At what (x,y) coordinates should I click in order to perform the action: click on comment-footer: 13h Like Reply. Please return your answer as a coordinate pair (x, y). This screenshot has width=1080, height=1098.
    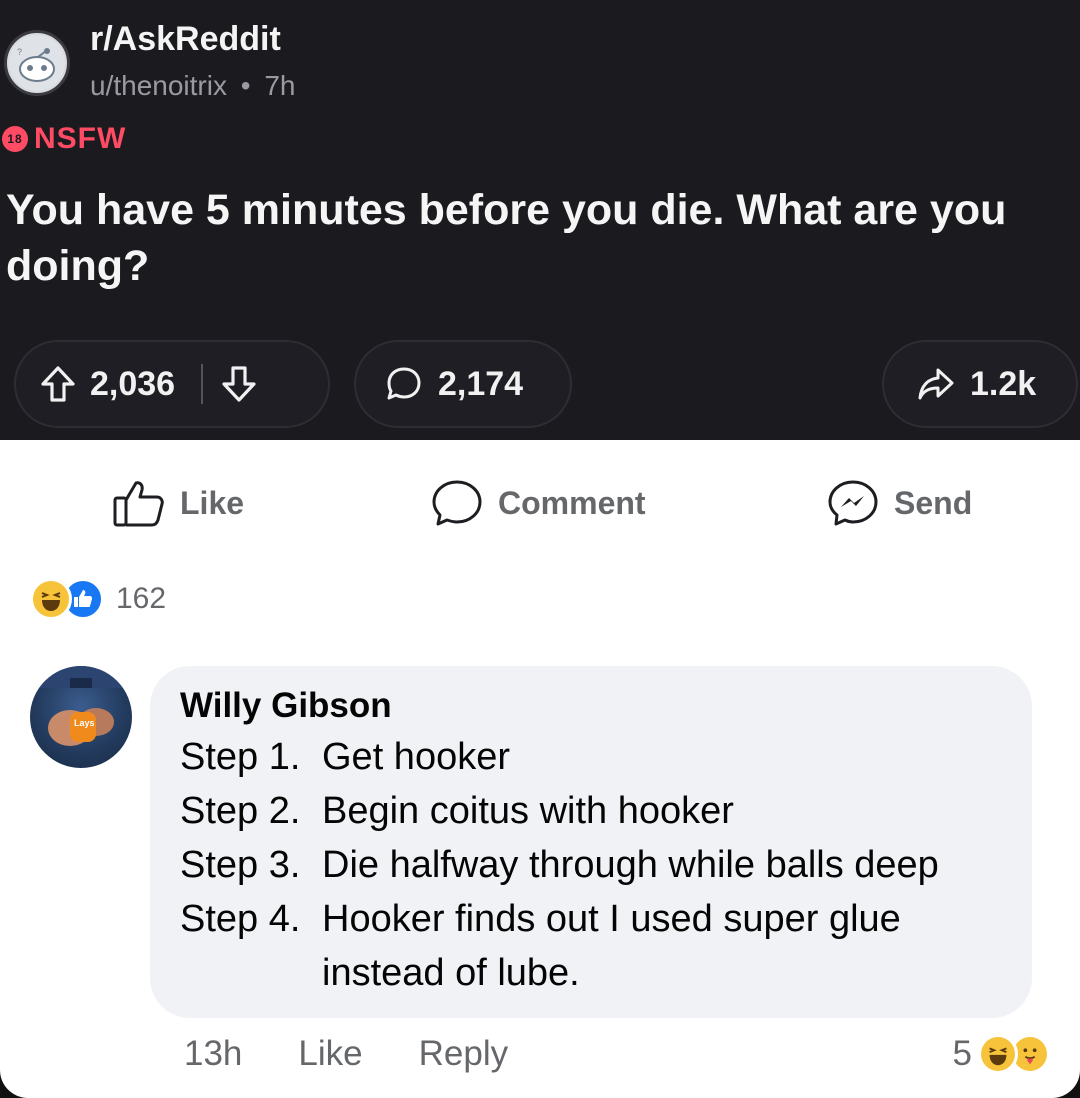
    Looking at the image, I should click on (346, 1054).